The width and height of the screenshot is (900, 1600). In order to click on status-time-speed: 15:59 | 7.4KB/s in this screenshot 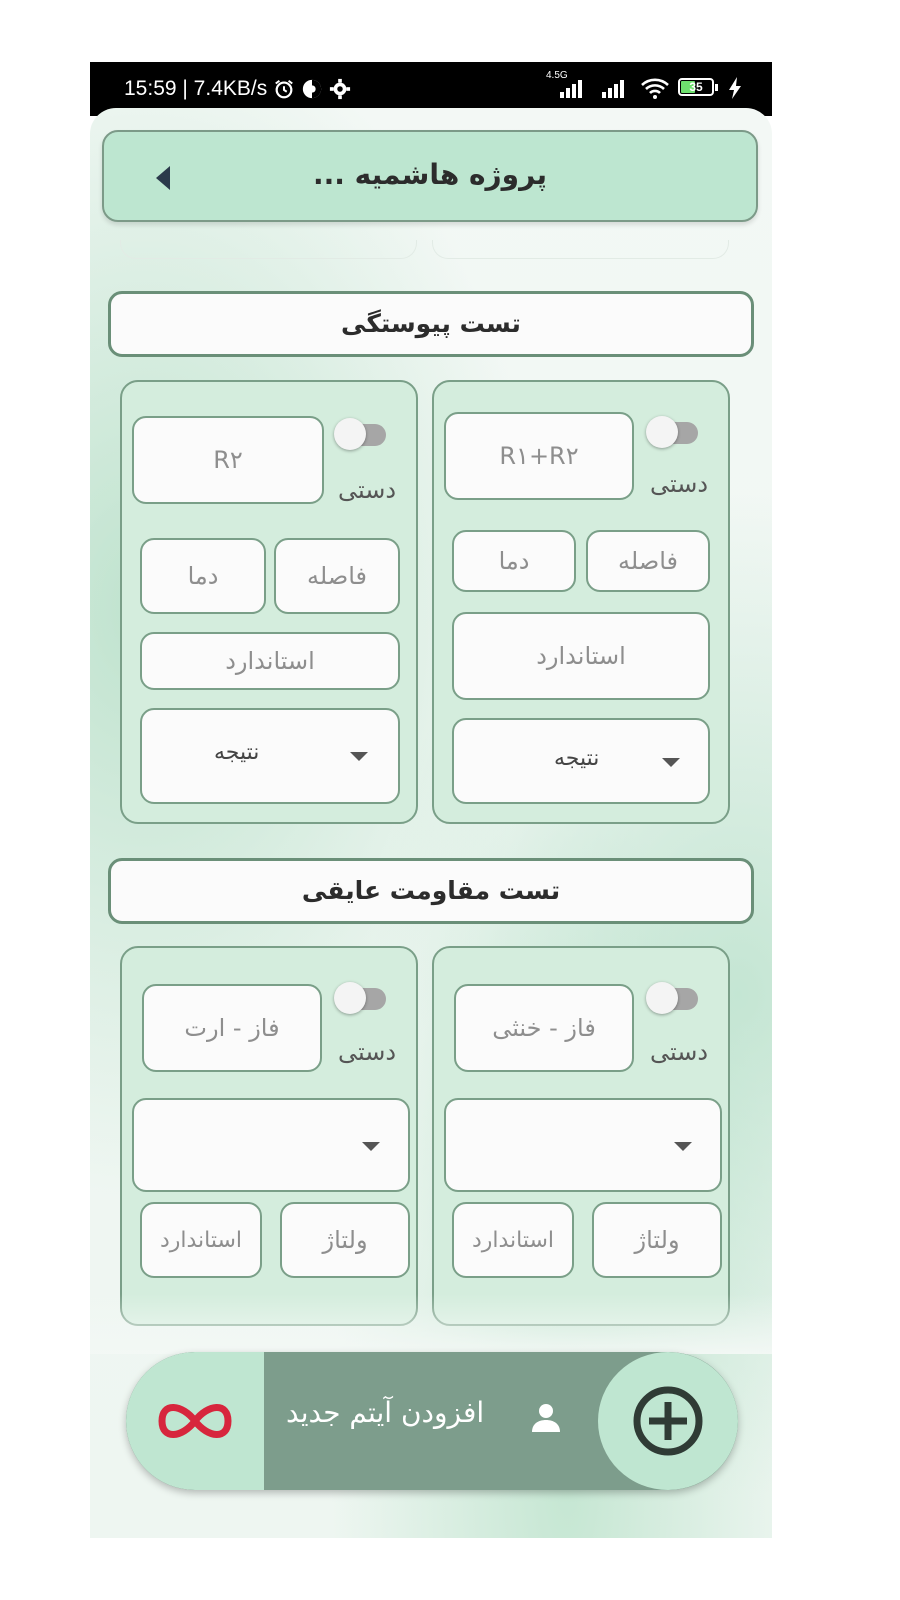, I will do `click(196, 88)`.